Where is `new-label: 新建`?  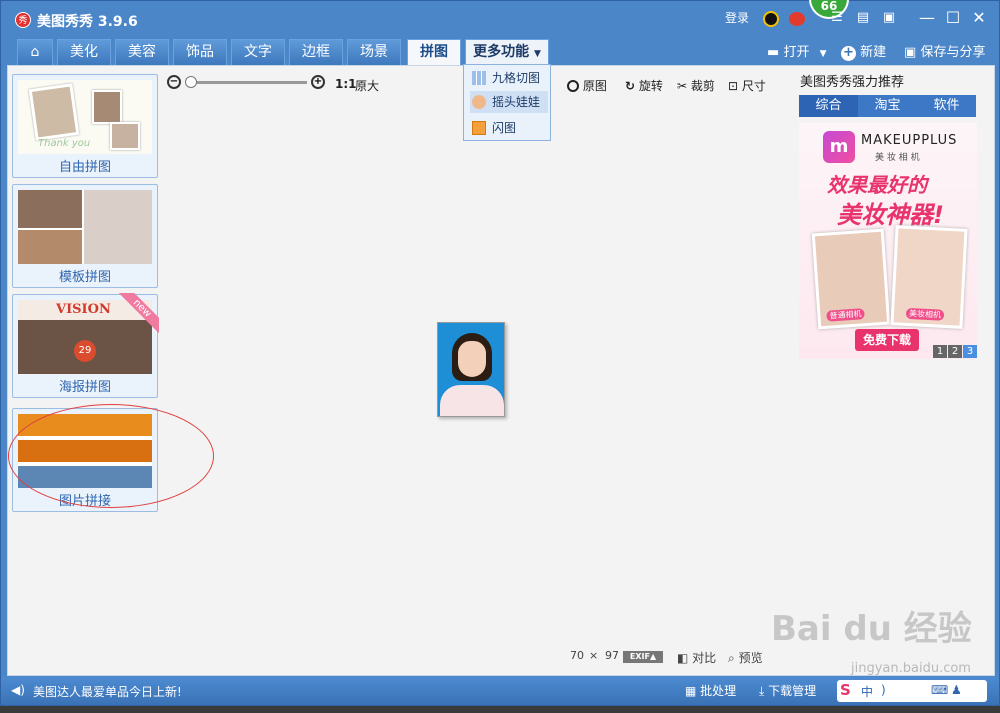 new-label: 新建 is located at coordinates (873, 52).